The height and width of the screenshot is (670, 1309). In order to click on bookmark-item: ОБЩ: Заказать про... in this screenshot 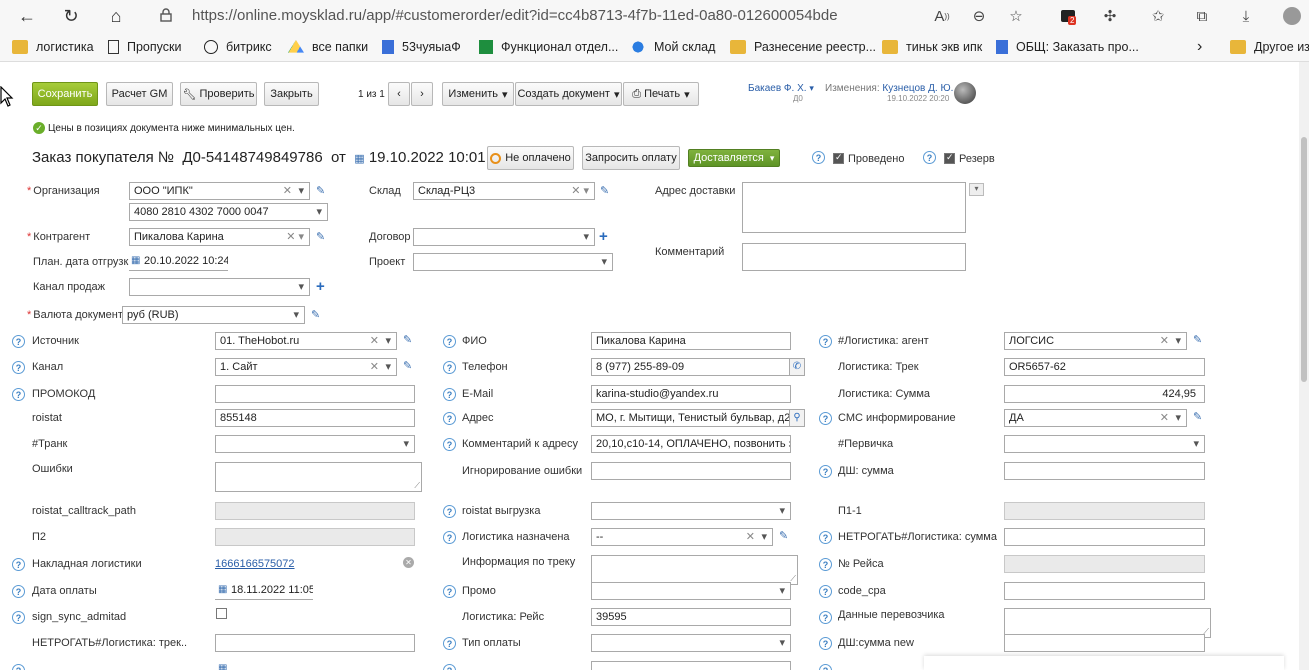, I will do `click(1067, 47)`.